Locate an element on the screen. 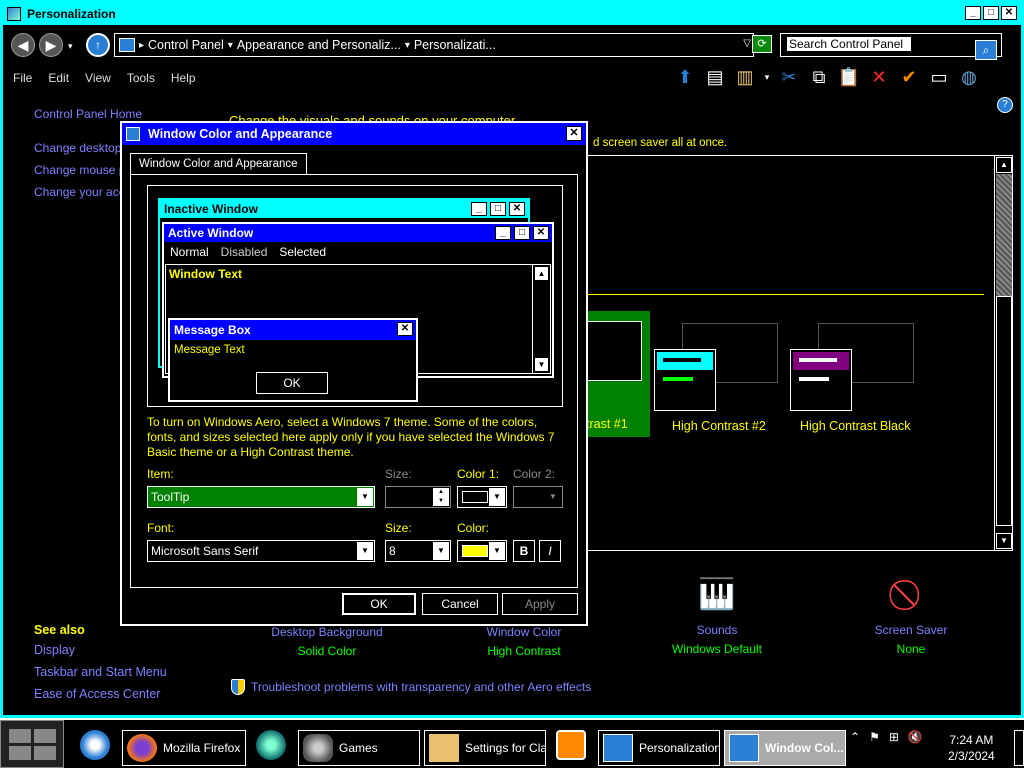 The width and height of the screenshot is (1024, 768). scroll-track is located at coordinates (1004, 235).